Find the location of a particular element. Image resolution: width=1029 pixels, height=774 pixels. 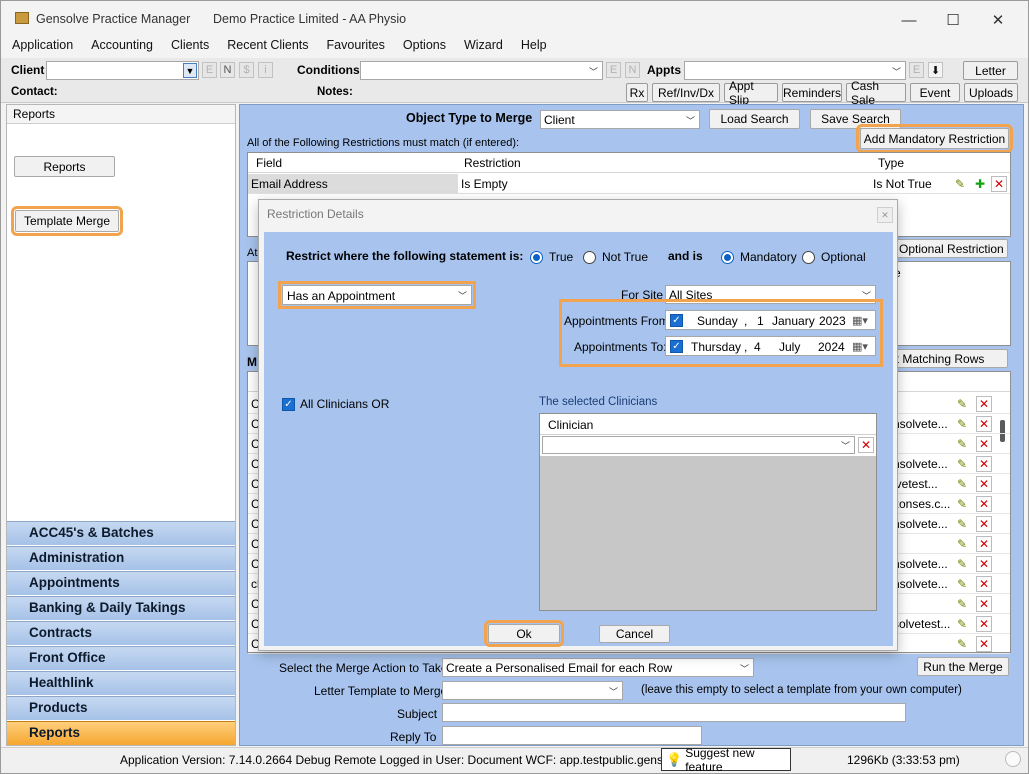

nav-administration: Administration is located at coordinates (121, 558).